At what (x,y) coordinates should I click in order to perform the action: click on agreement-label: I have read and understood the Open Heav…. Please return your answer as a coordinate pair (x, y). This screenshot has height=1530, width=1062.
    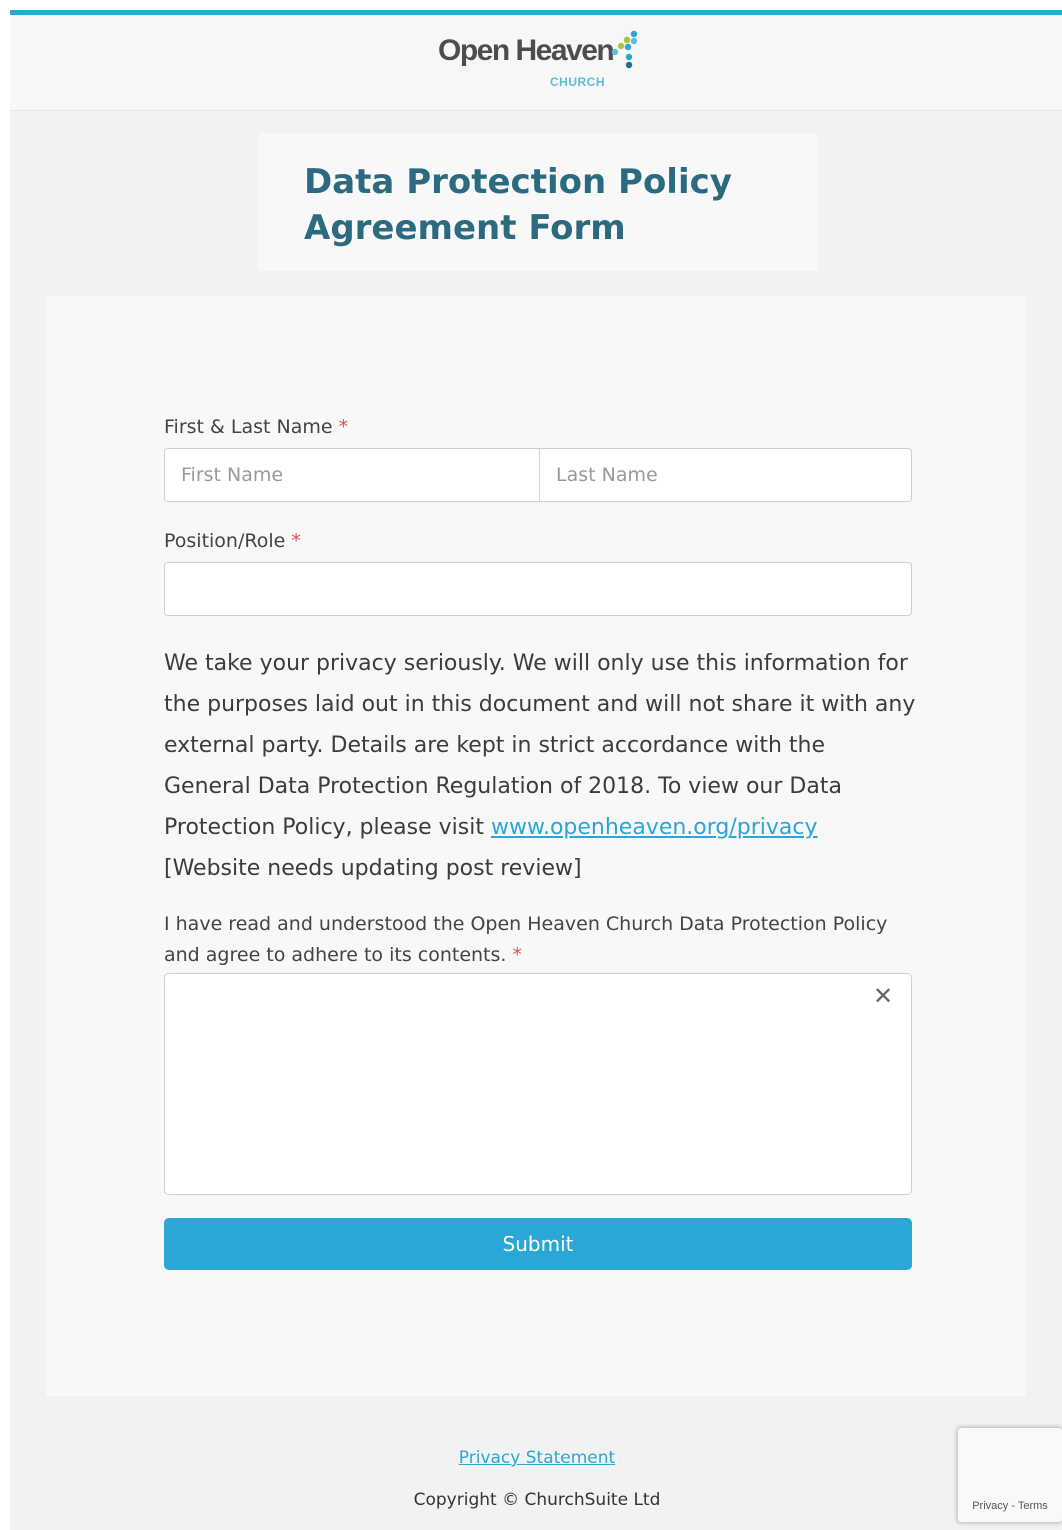
    Looking at the image, I should click on (539, 940).